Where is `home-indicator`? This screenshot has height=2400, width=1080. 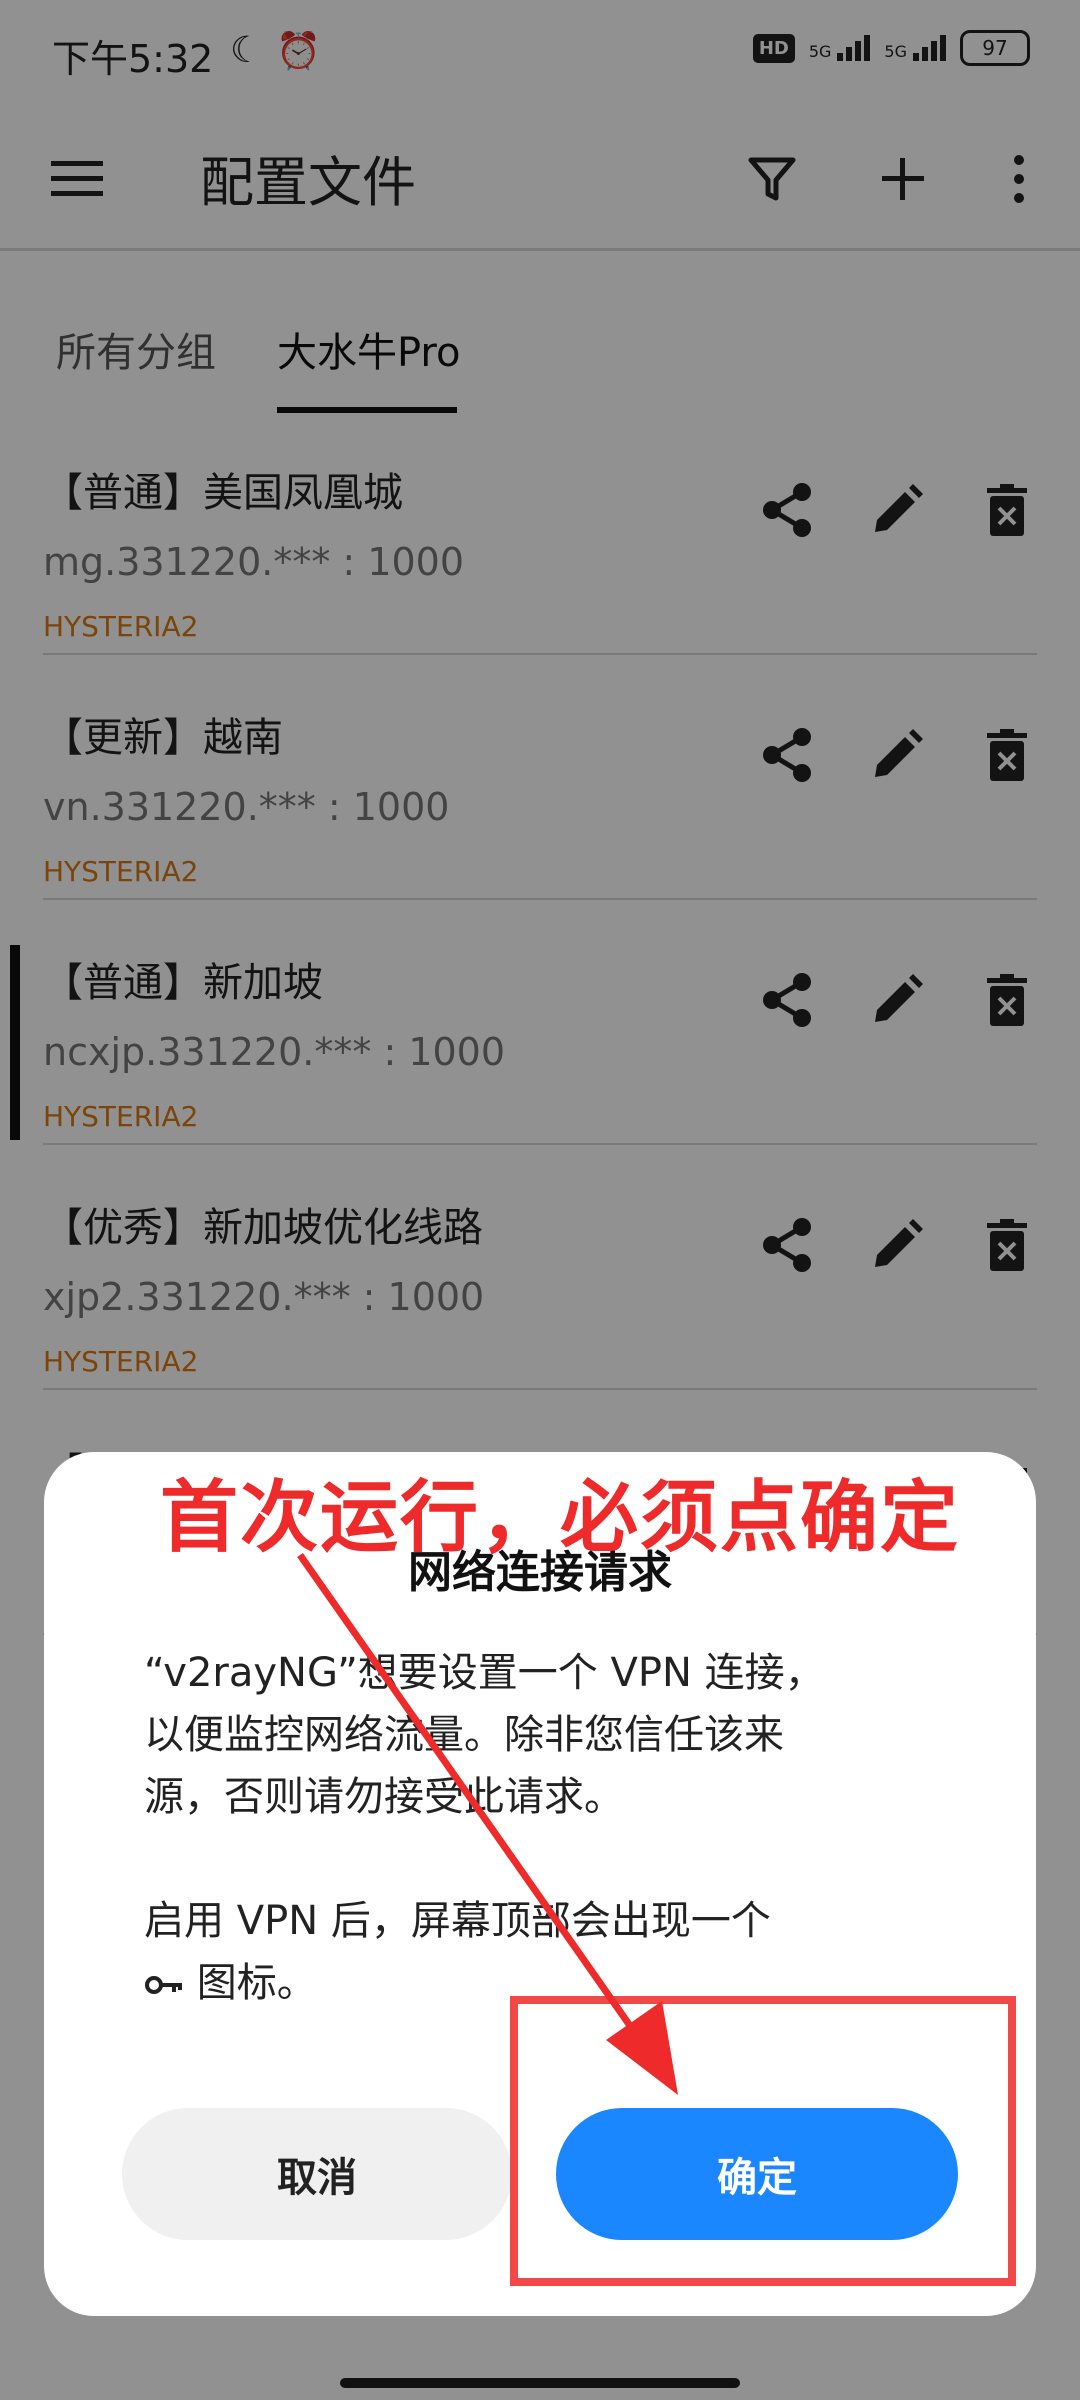 home-indicator is located at coordinates (540, 2383).